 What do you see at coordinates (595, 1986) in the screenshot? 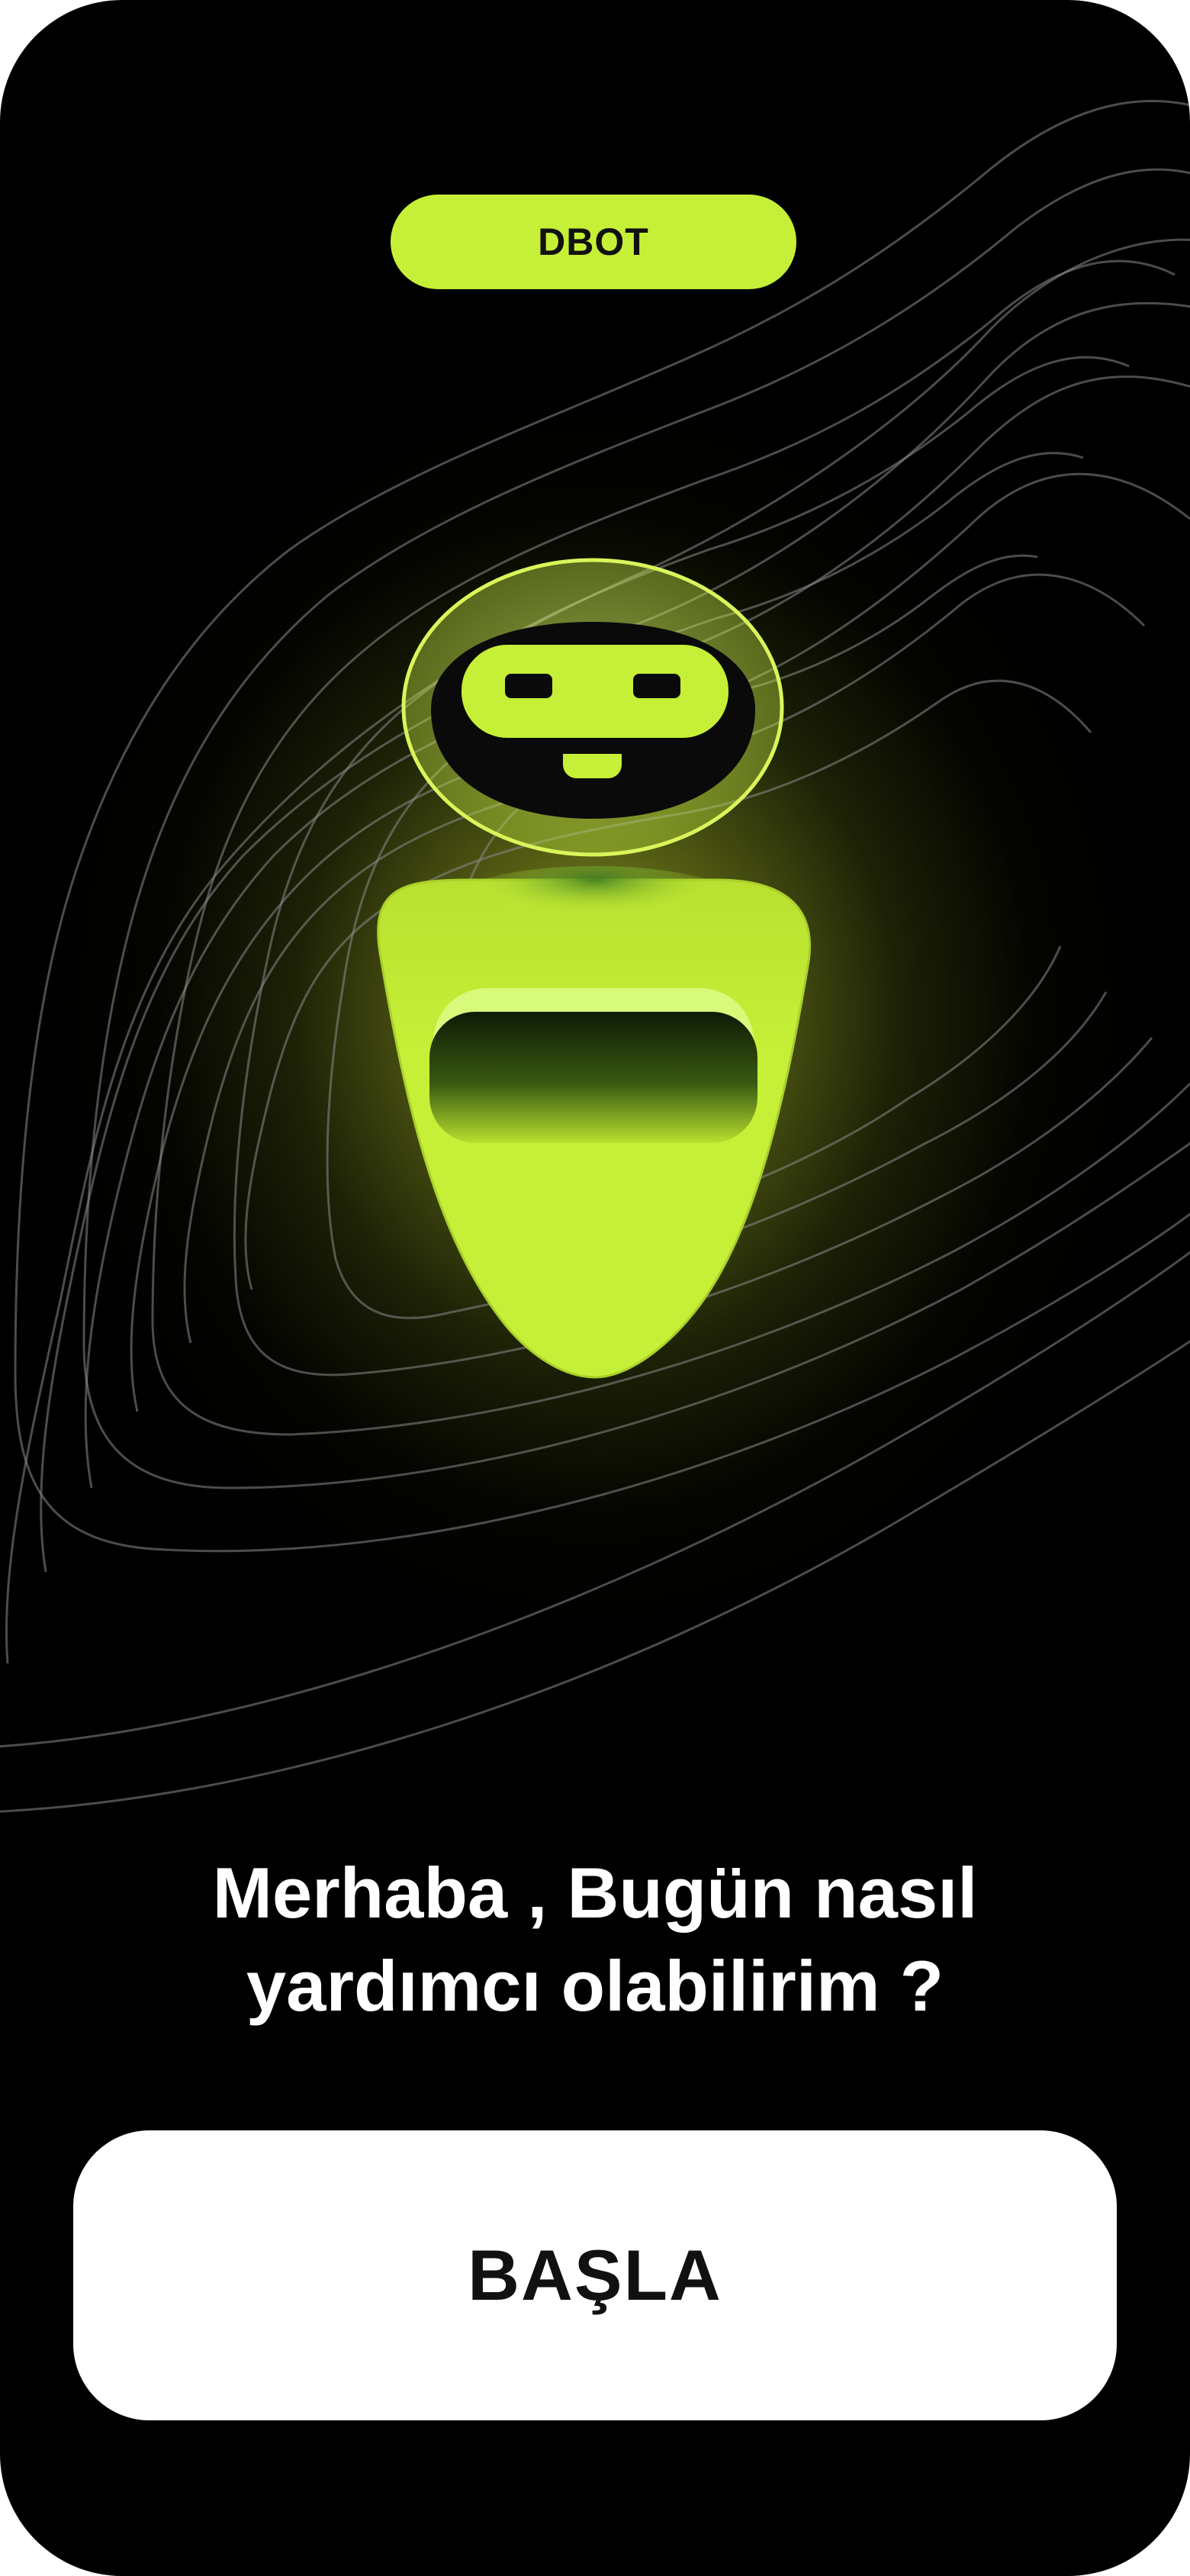
I see `greeting-line-2: yardımcı olabilirim ?` at bounding box center [595, 1986].